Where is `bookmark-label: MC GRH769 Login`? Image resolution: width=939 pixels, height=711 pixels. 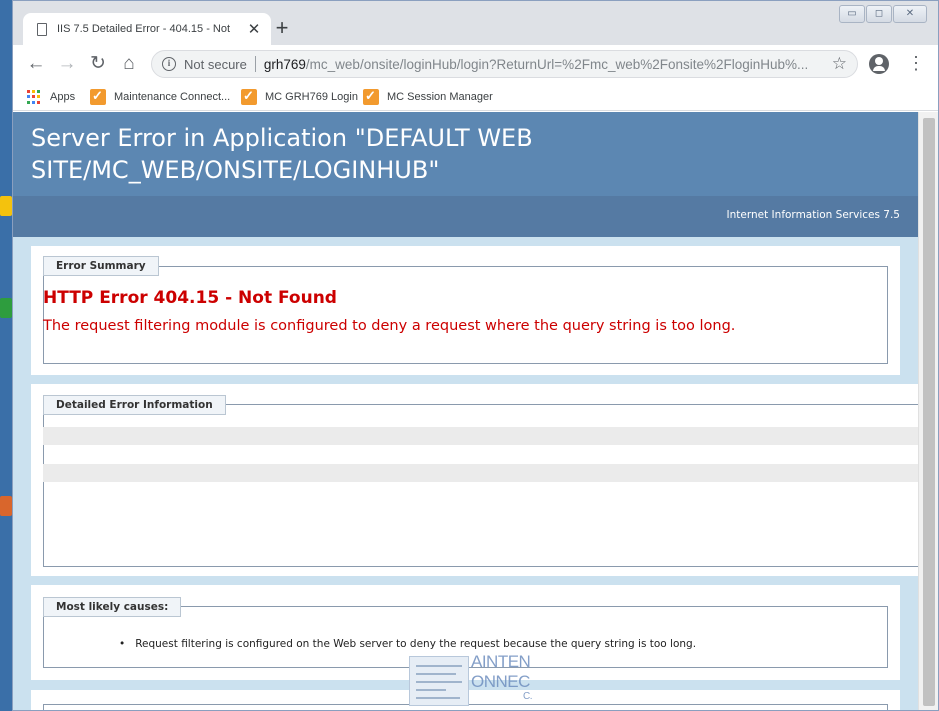 bookmark-label: MC GRH769 Login is located at coordinates (311, 97).